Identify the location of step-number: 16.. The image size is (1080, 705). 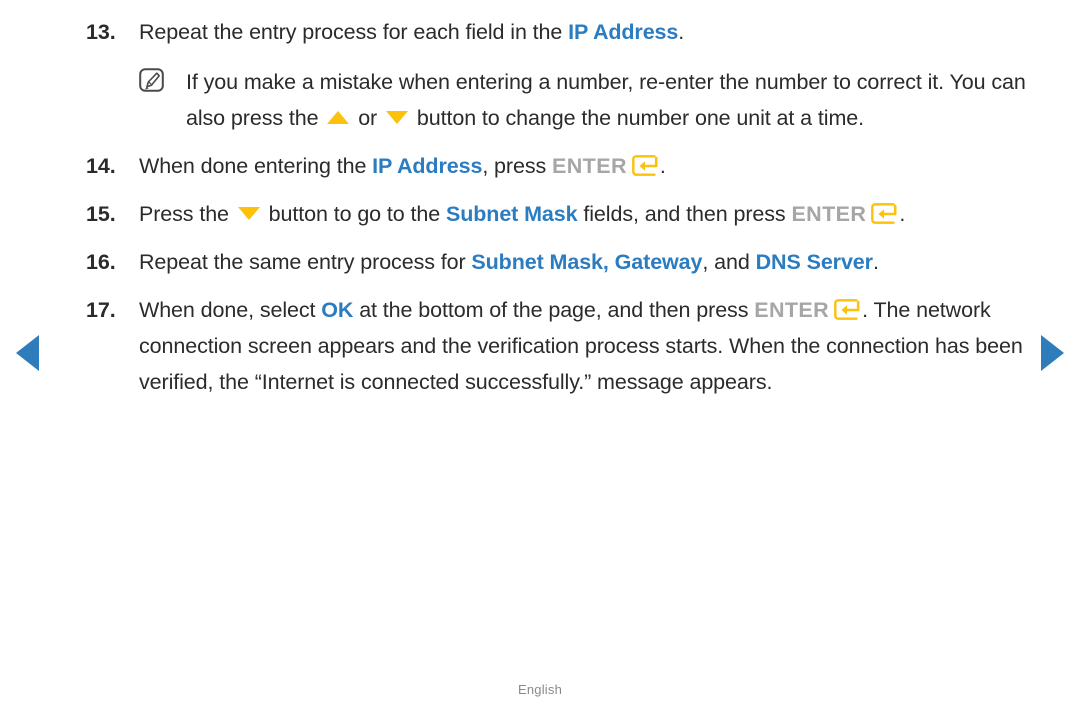
(101, 262).